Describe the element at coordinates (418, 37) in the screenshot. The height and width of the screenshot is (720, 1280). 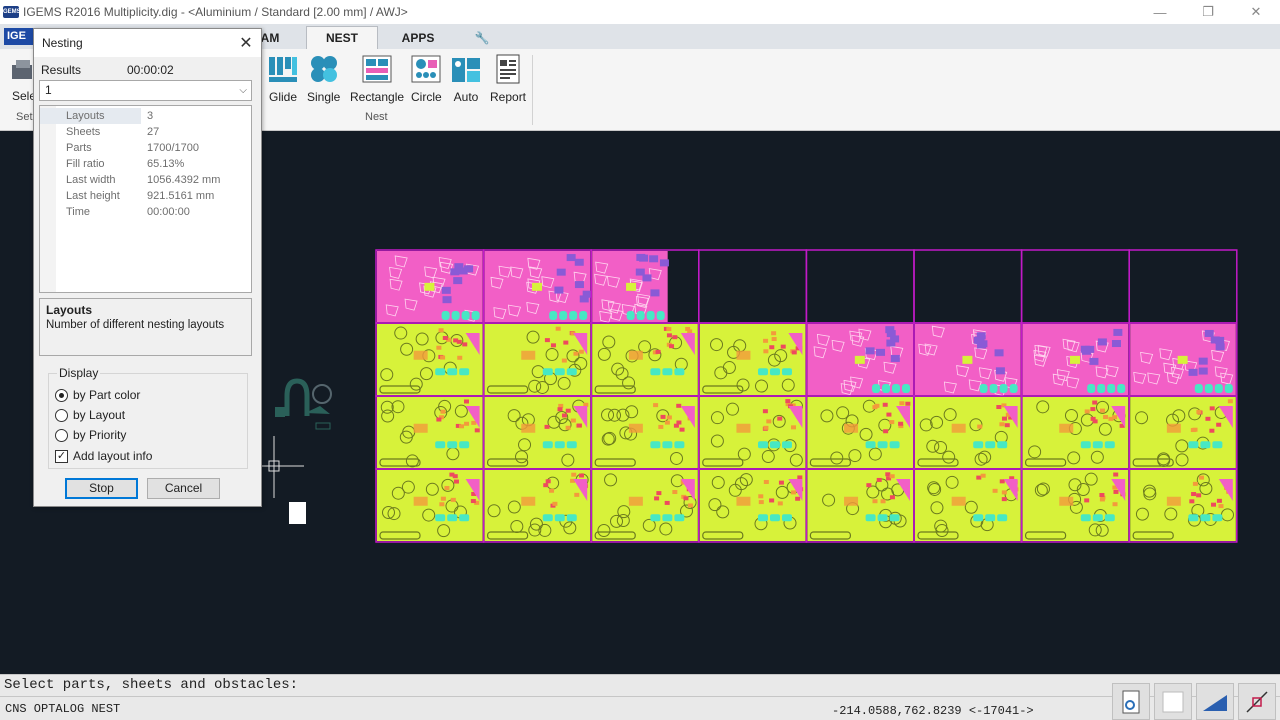
I see `tab-apps: APPS` at that location.